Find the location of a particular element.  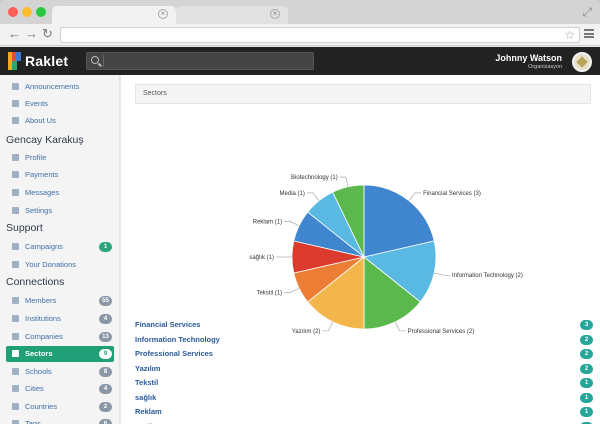

megaphone-icon is located at coordinates (15, 86).